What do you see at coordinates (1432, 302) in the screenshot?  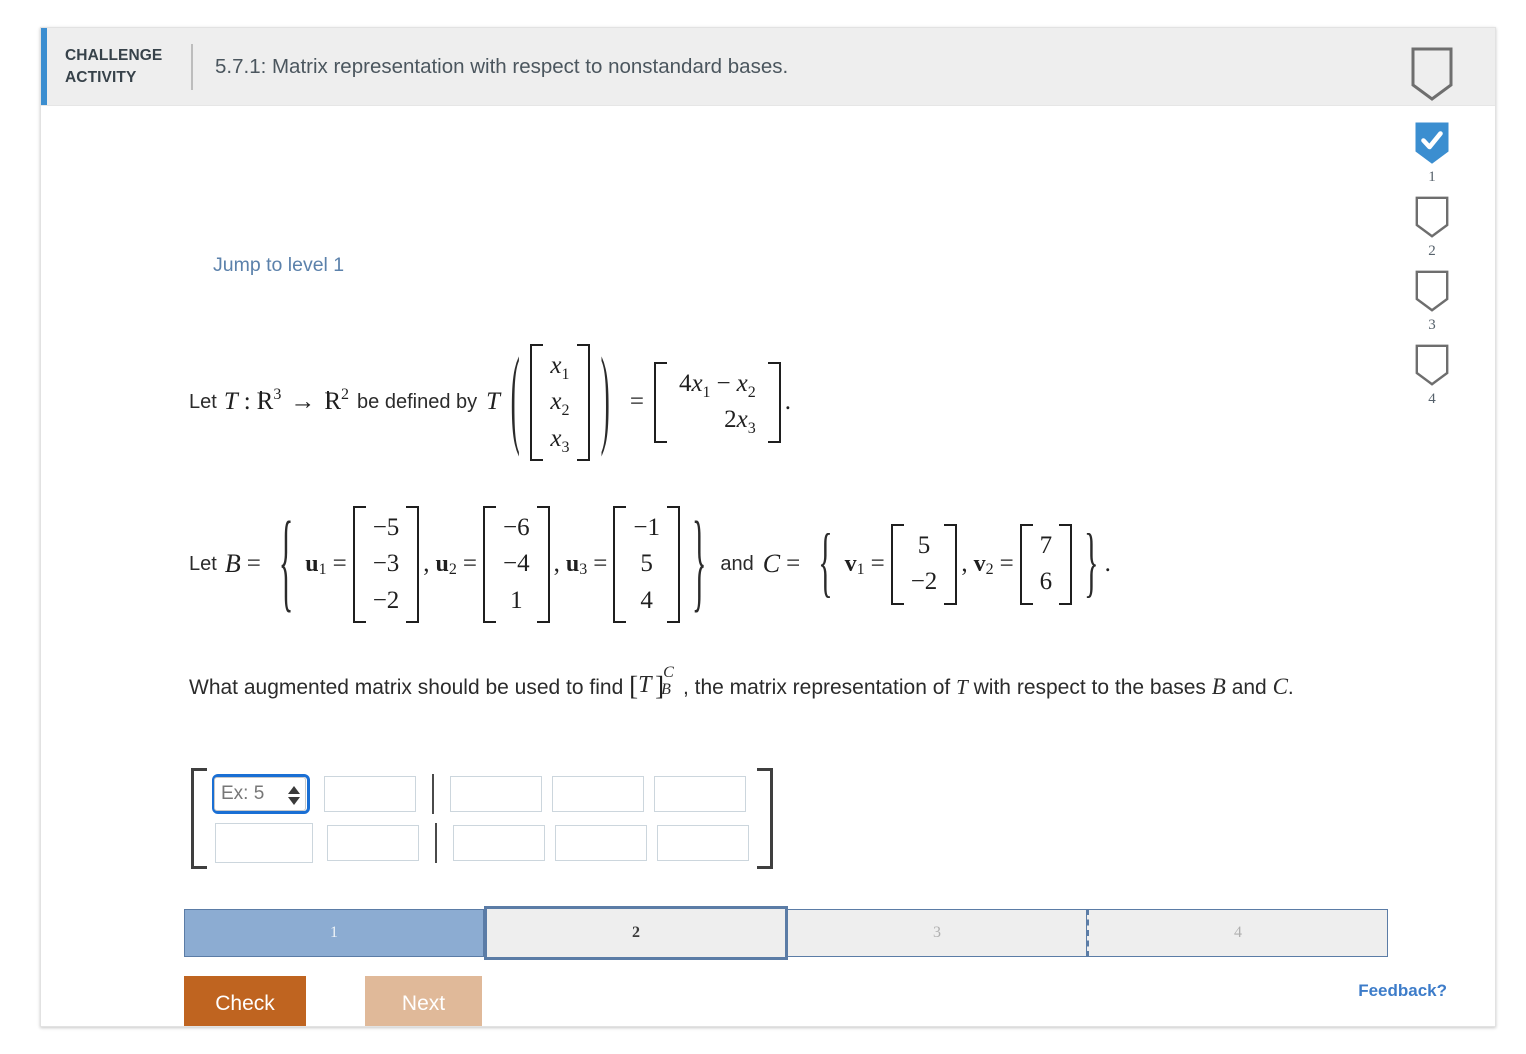 I see `level-badge-3: 3` at bounding box center [1432, 302].